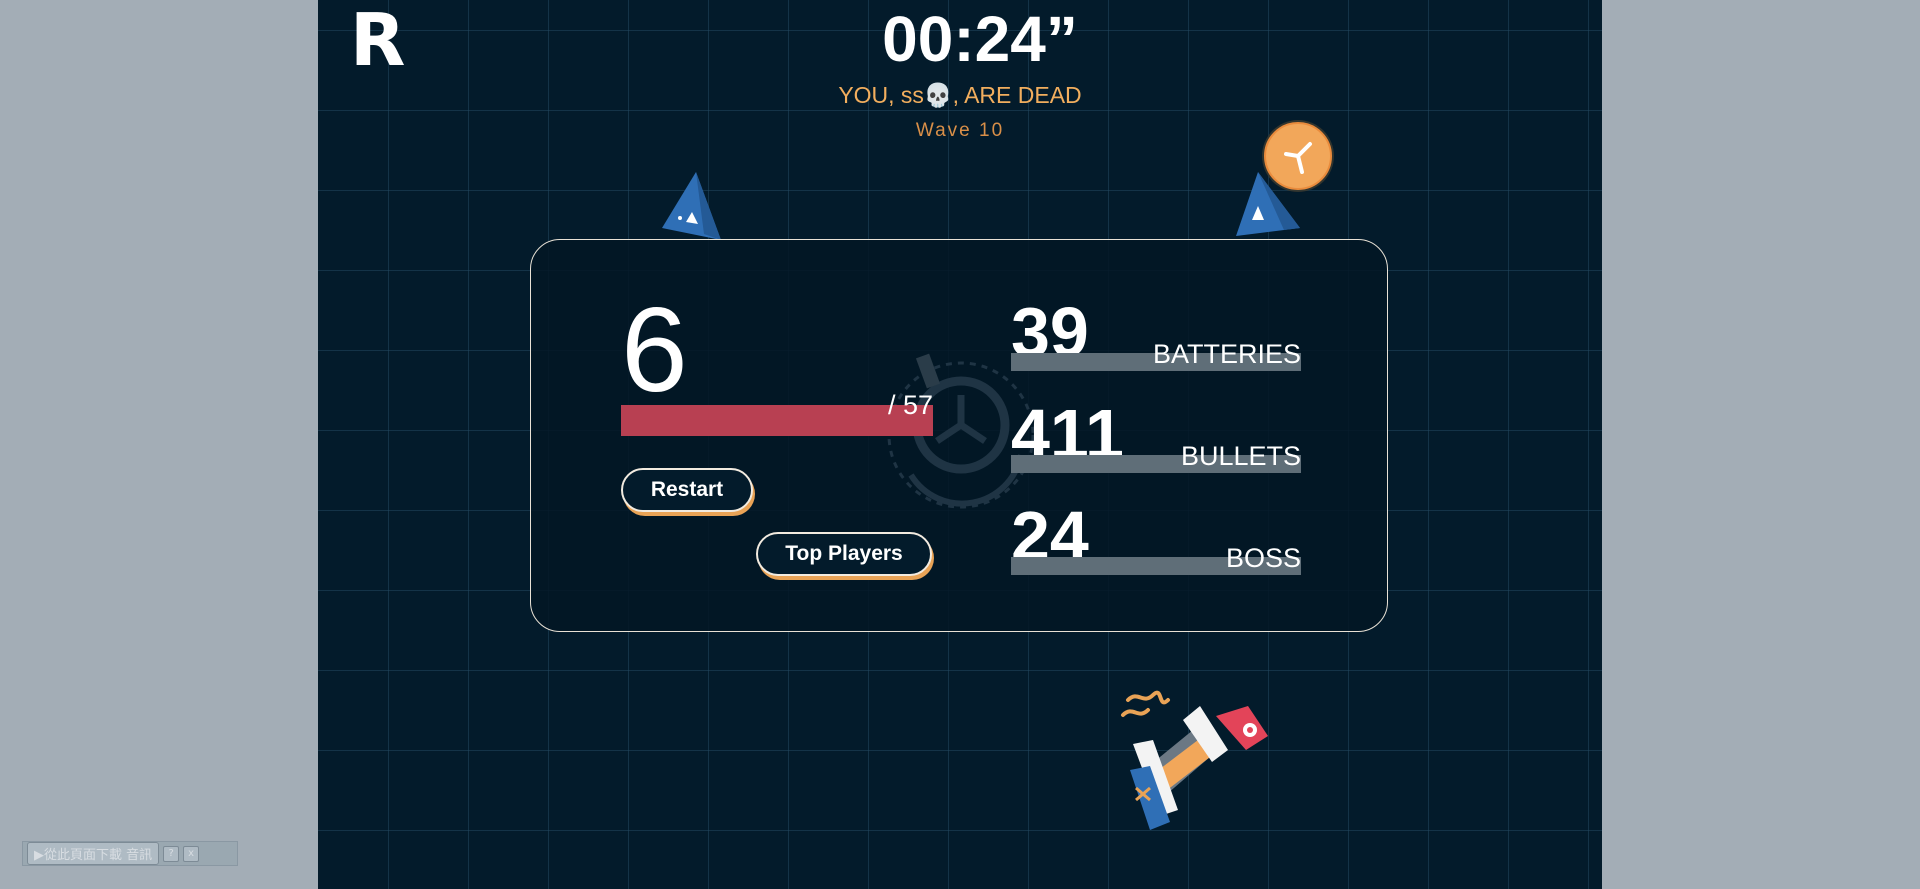 This screenshot has width=1920, height=889. Describe the element at coordinates (1194, 760) in the screenshot. I see `player-ship-icon` at that location.